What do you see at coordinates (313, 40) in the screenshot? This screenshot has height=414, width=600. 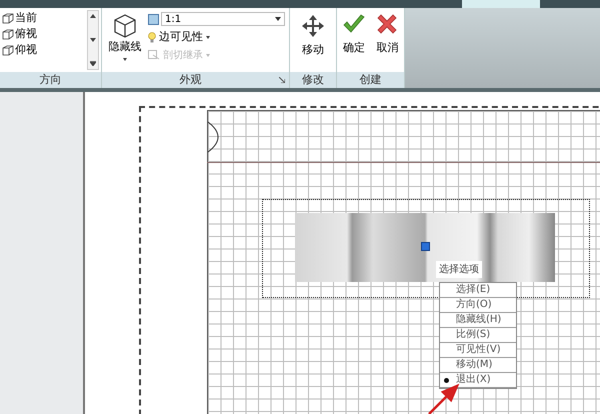 I see `move-button: 移动` at bounding box center [313, 40].